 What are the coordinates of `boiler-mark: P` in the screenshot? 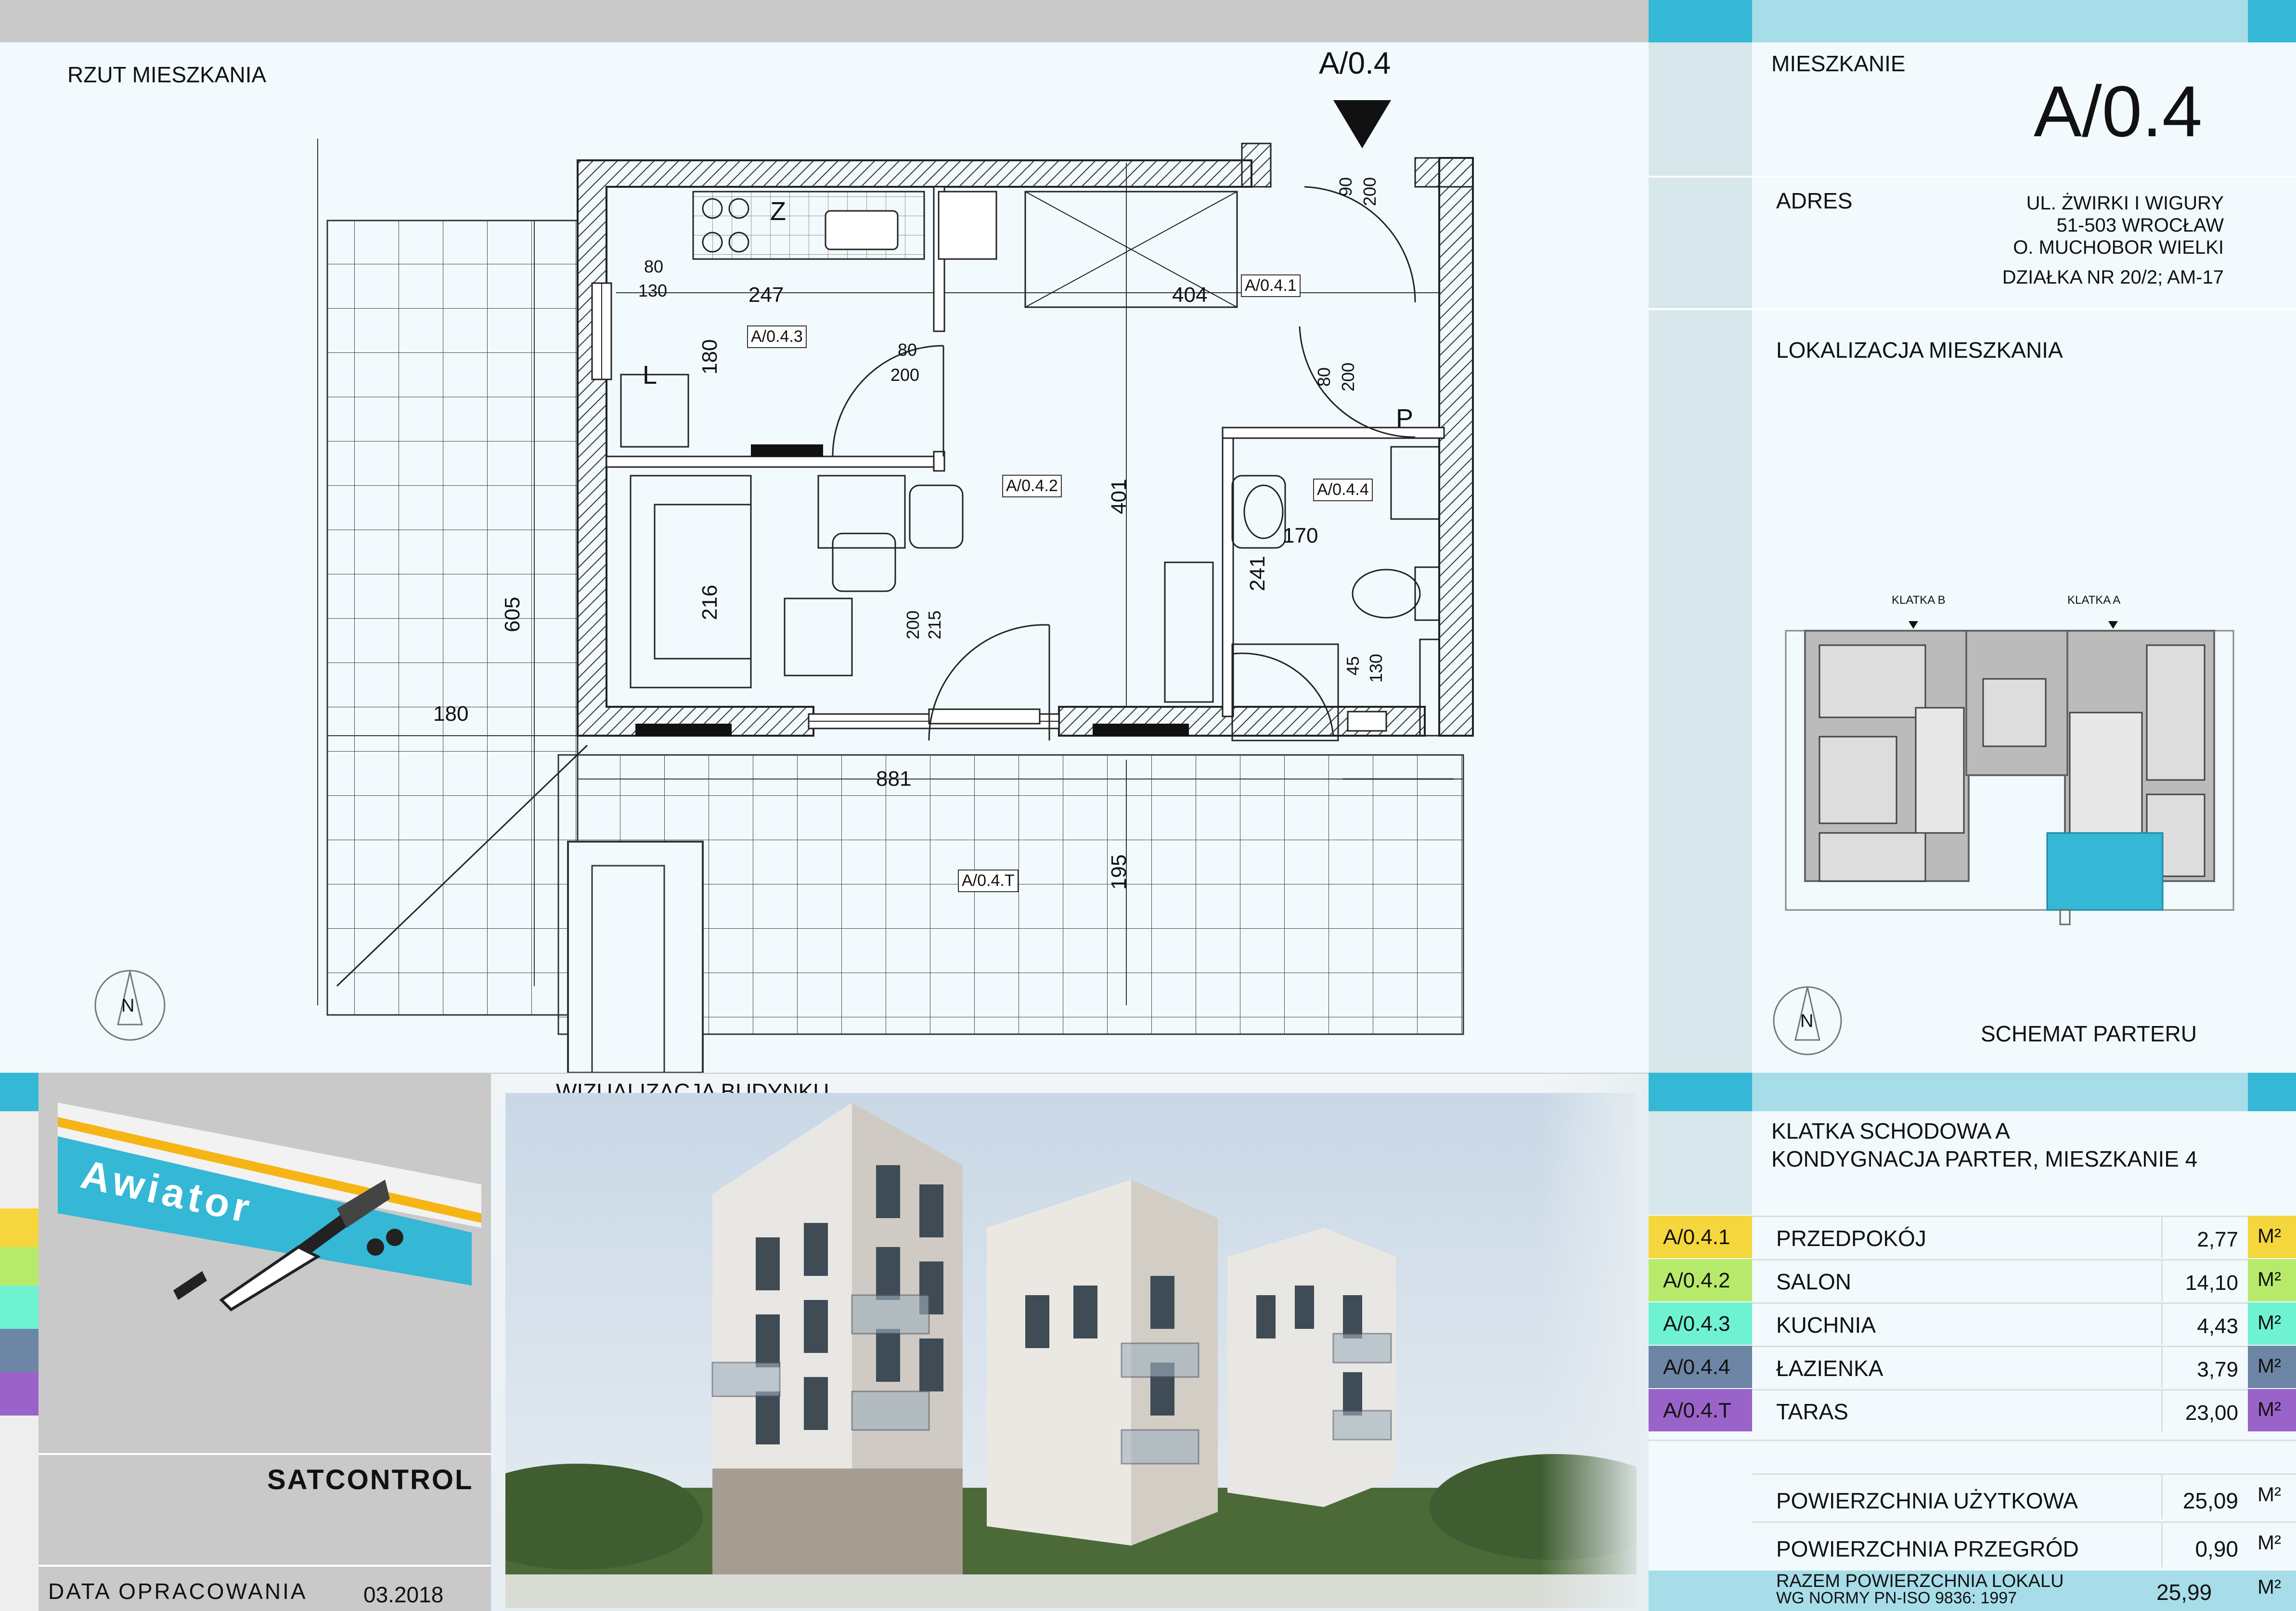 It's located at (1405, 419).